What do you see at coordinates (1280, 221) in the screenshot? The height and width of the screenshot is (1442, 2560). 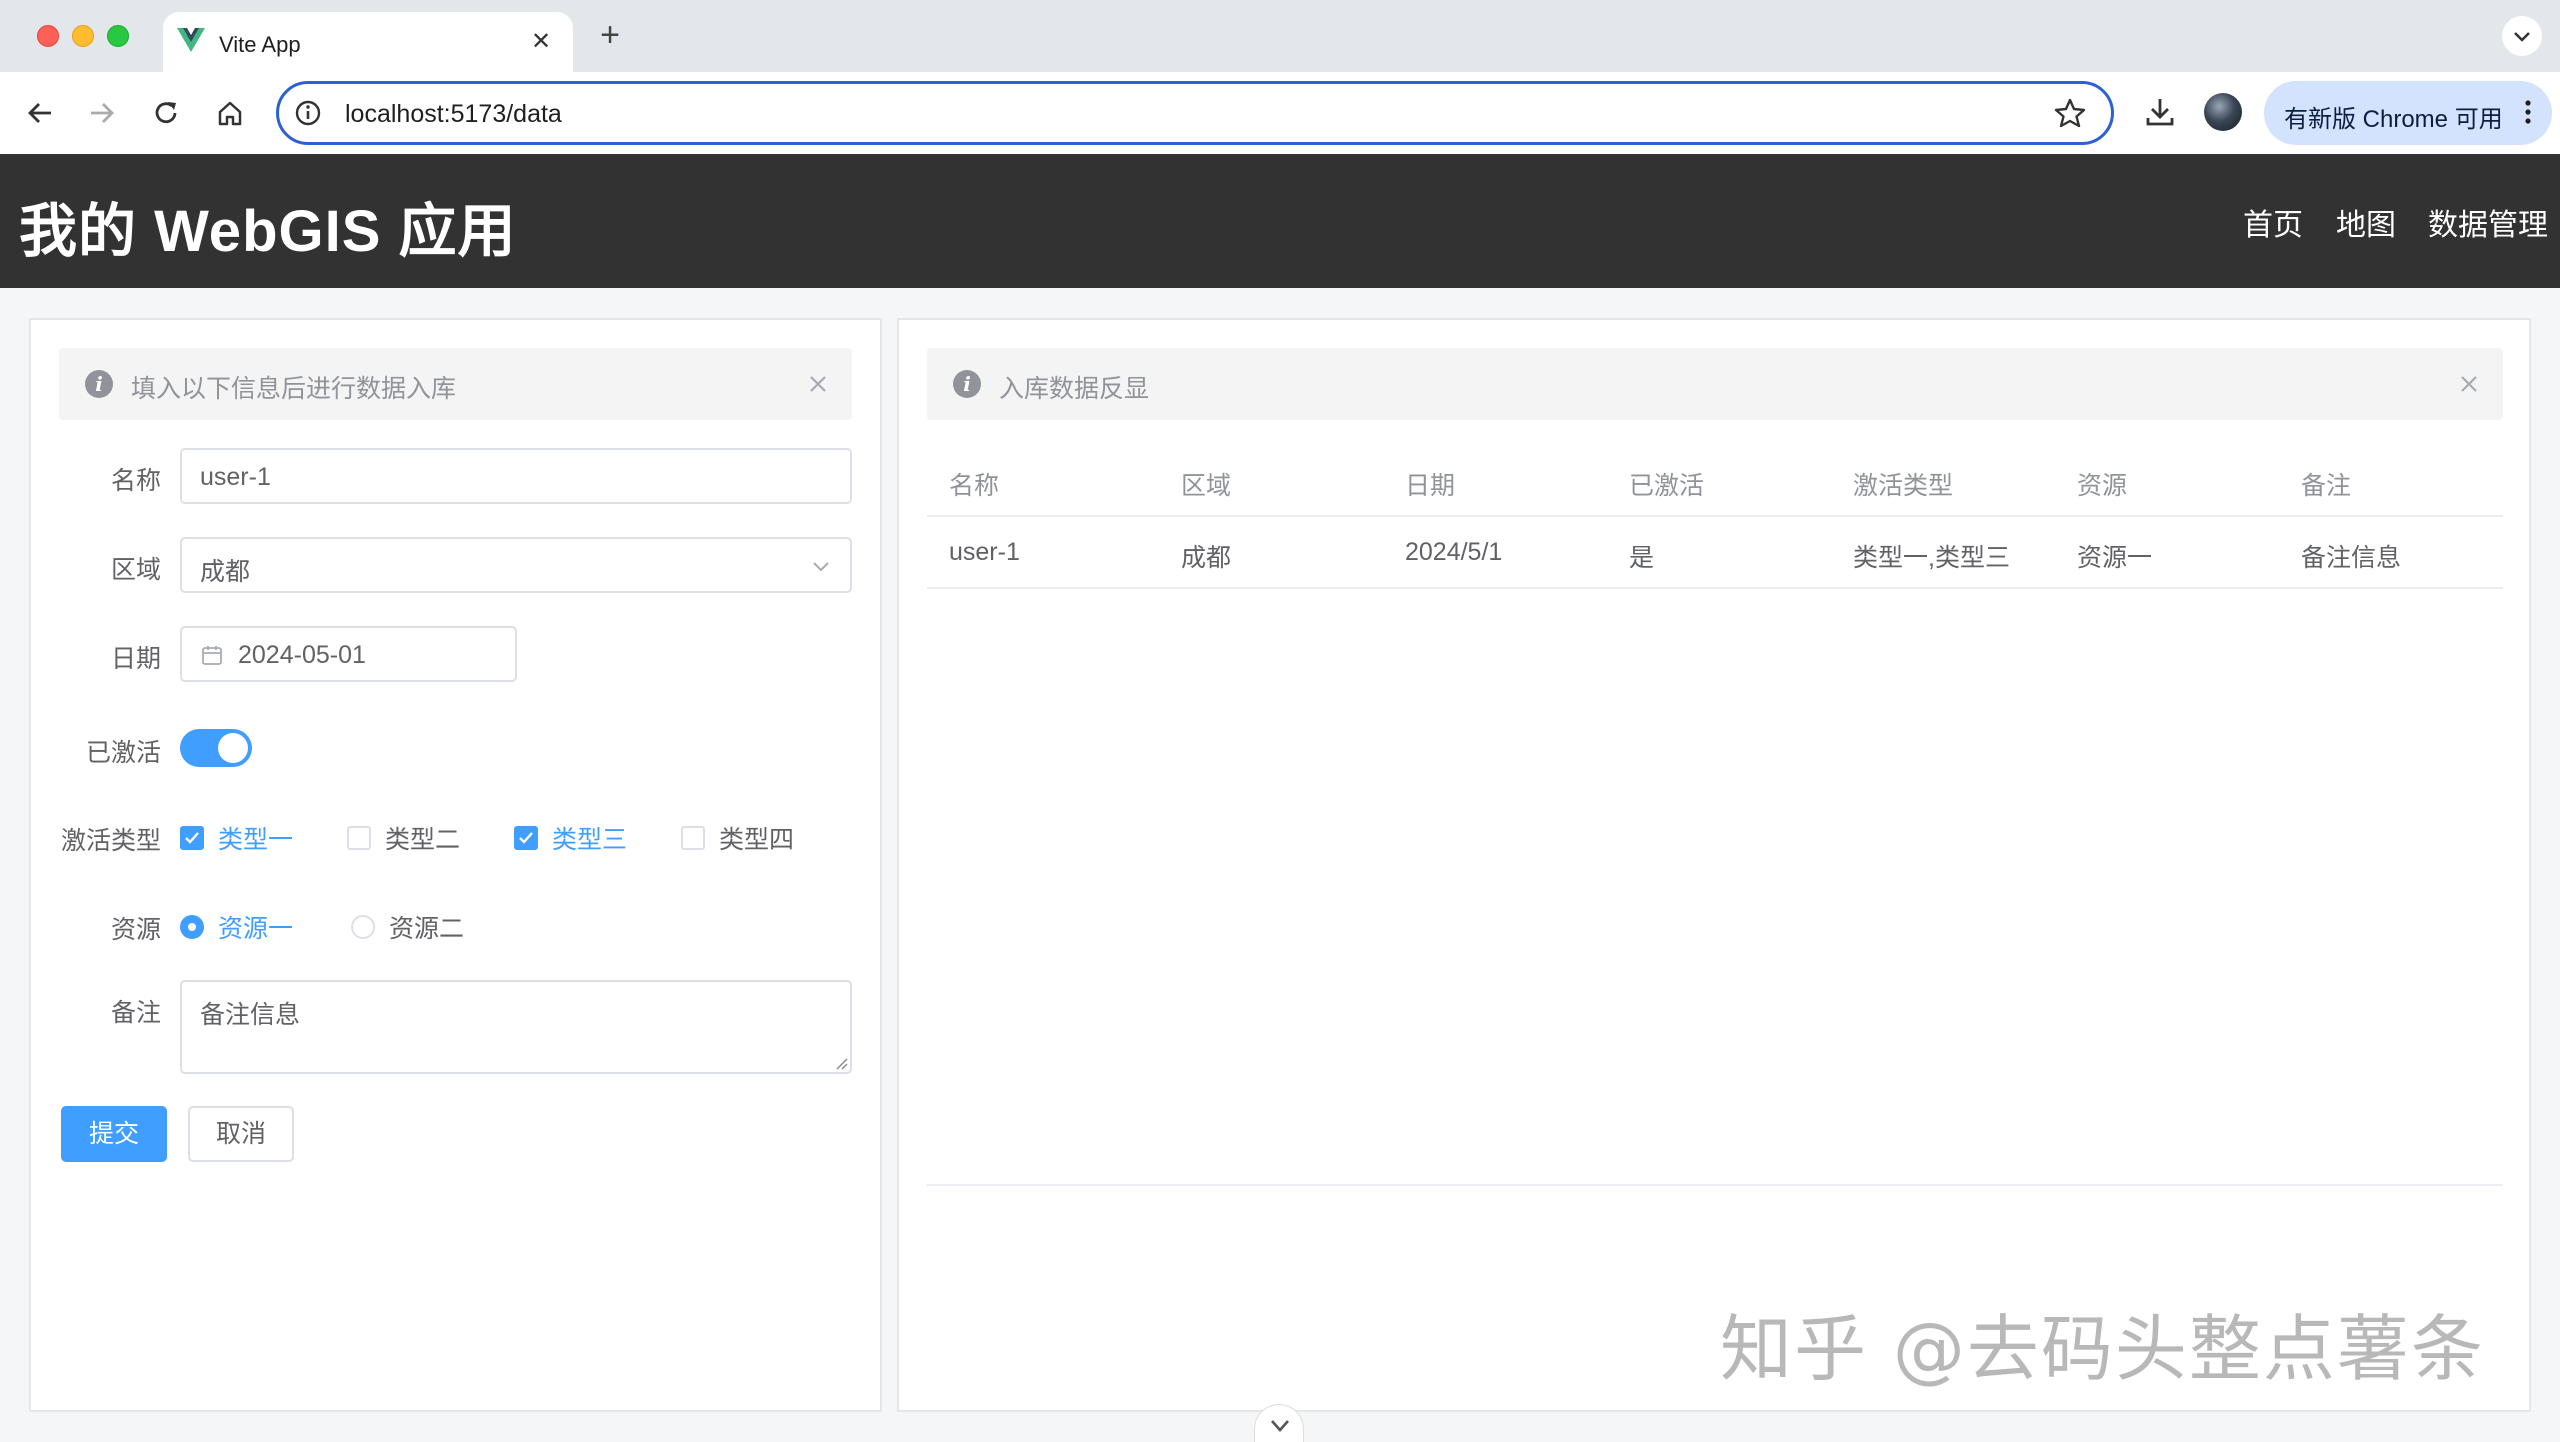 I see `app-header: 我的 WebGIS 应用 首页 地图 数据管理` at bounding box center [1280, 221].